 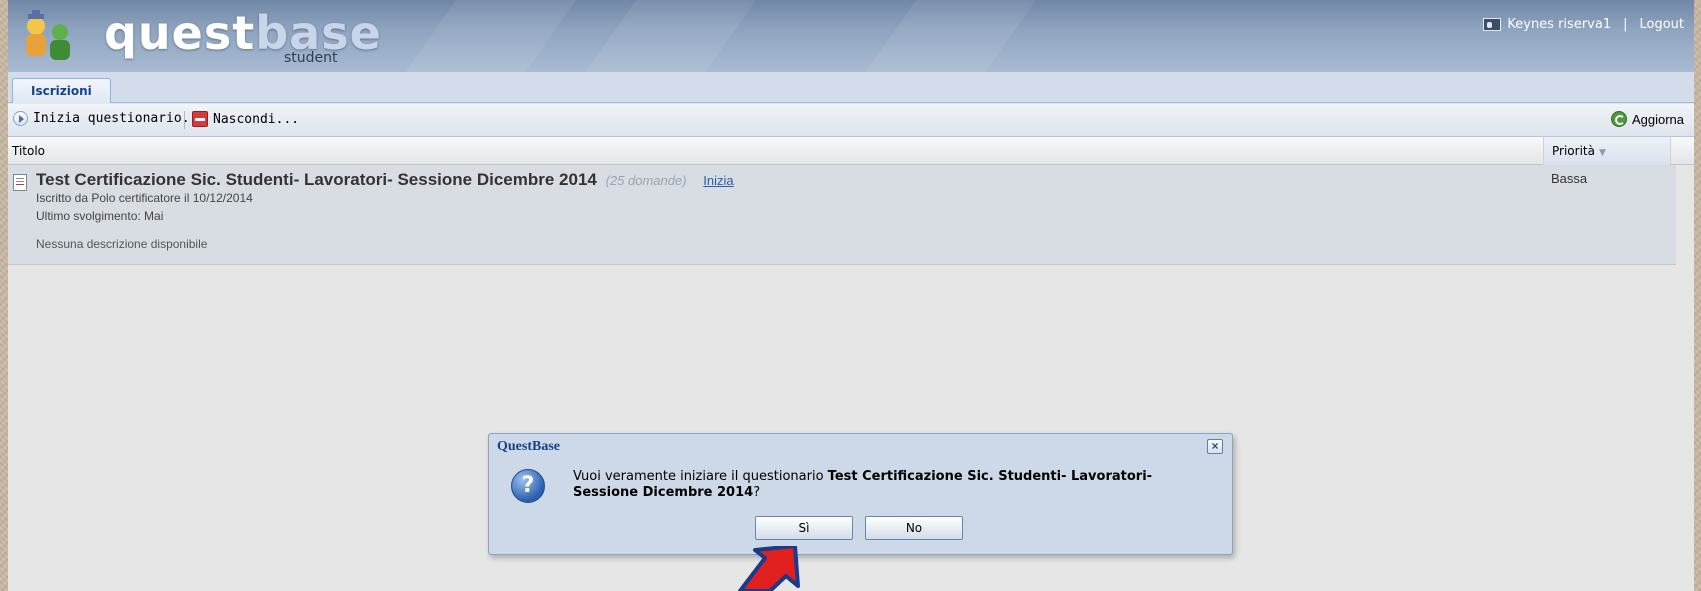 What do you see at coordinates (184, 120) in the screenshot?
I see `toolbar-separator` at bounding box center [184, 120].